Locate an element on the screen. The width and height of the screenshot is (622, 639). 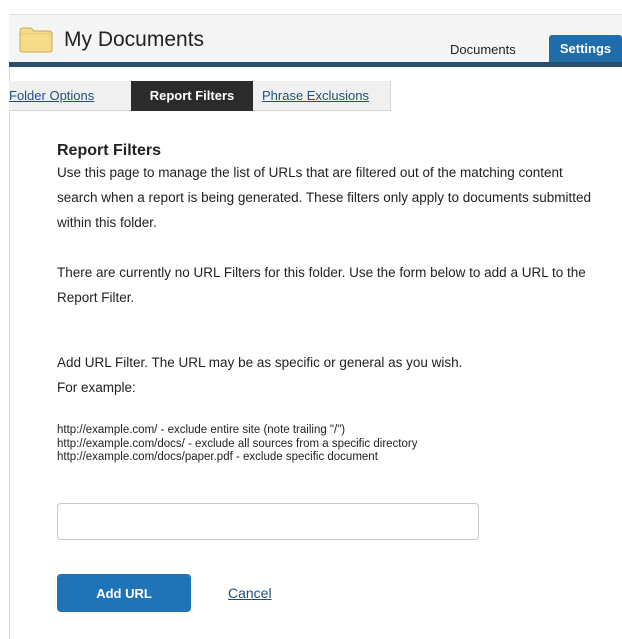
subtab-phrase-exclusions: Phrase Exclusions is located at coordinates (322, 96).